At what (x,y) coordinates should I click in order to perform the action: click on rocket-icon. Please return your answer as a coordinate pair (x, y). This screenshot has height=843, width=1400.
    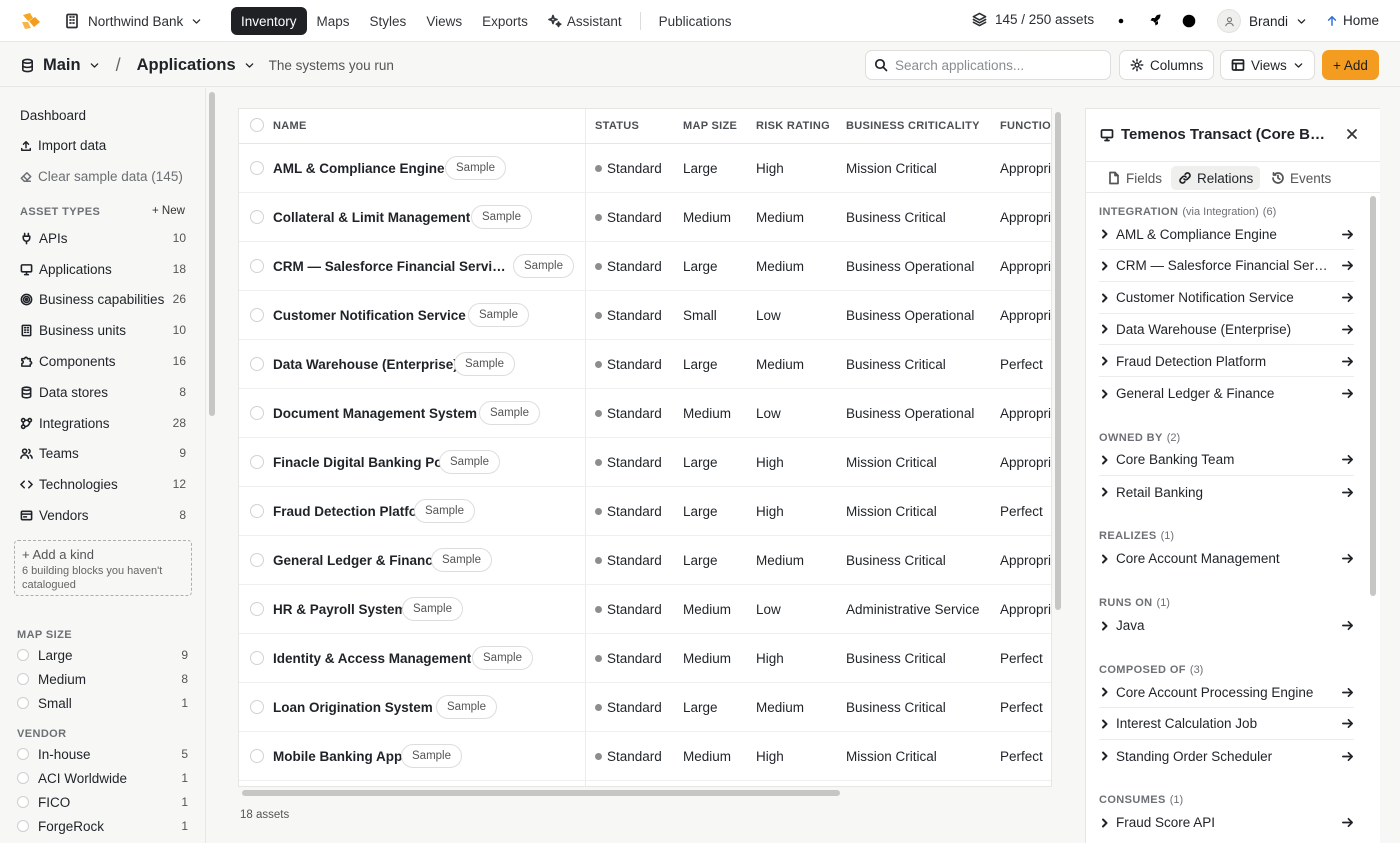
    Looking at the image, I should click on (1155, 21).